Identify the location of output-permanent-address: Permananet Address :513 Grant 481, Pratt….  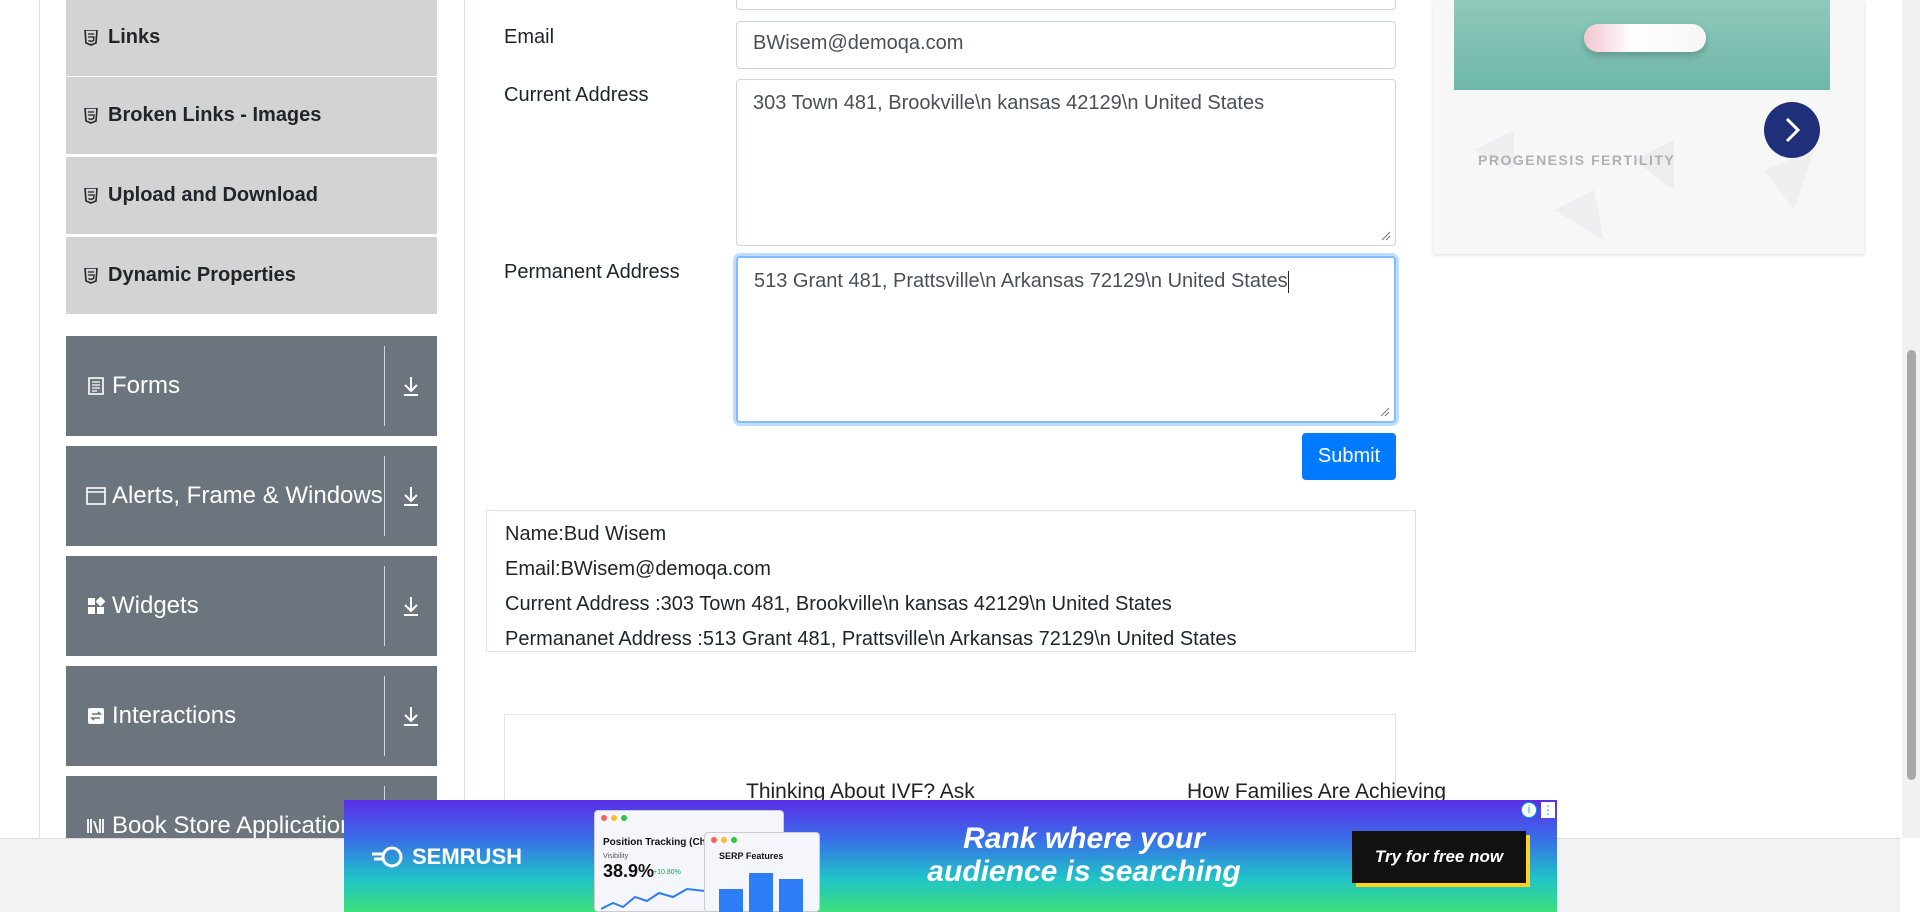
(871, 639).